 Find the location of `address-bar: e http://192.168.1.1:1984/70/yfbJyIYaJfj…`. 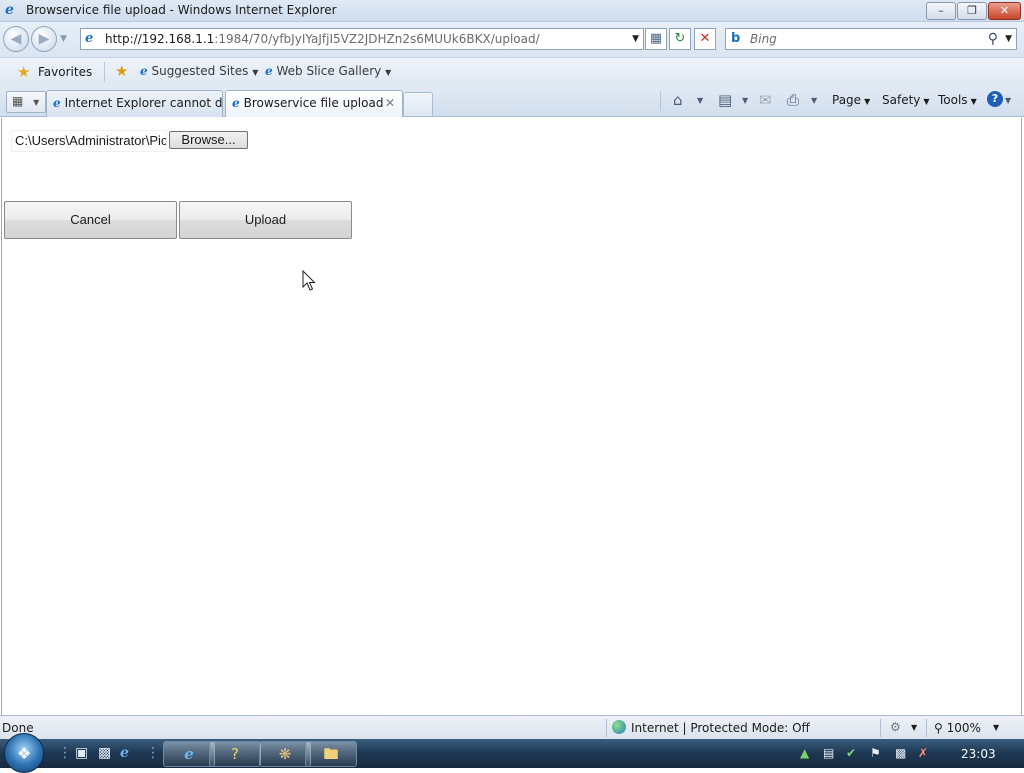

address-bar: e http://192.168.1.1:1984/70/yfbJyIYaJfj… is located at coordinates (362, 39).